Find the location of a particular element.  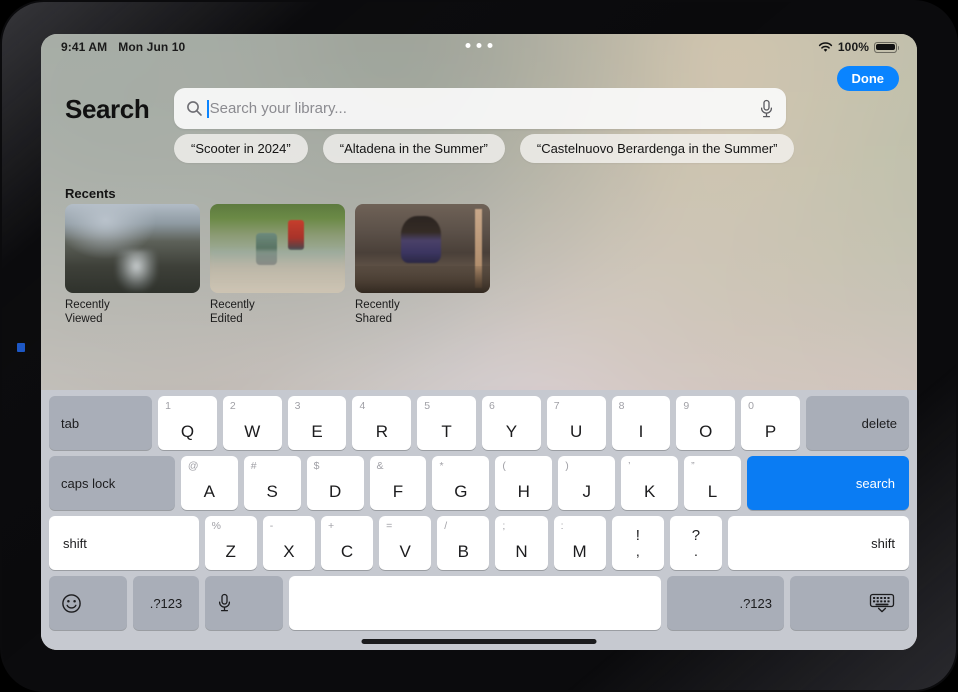

key-a: @ A is located at coordinates (209, 483).